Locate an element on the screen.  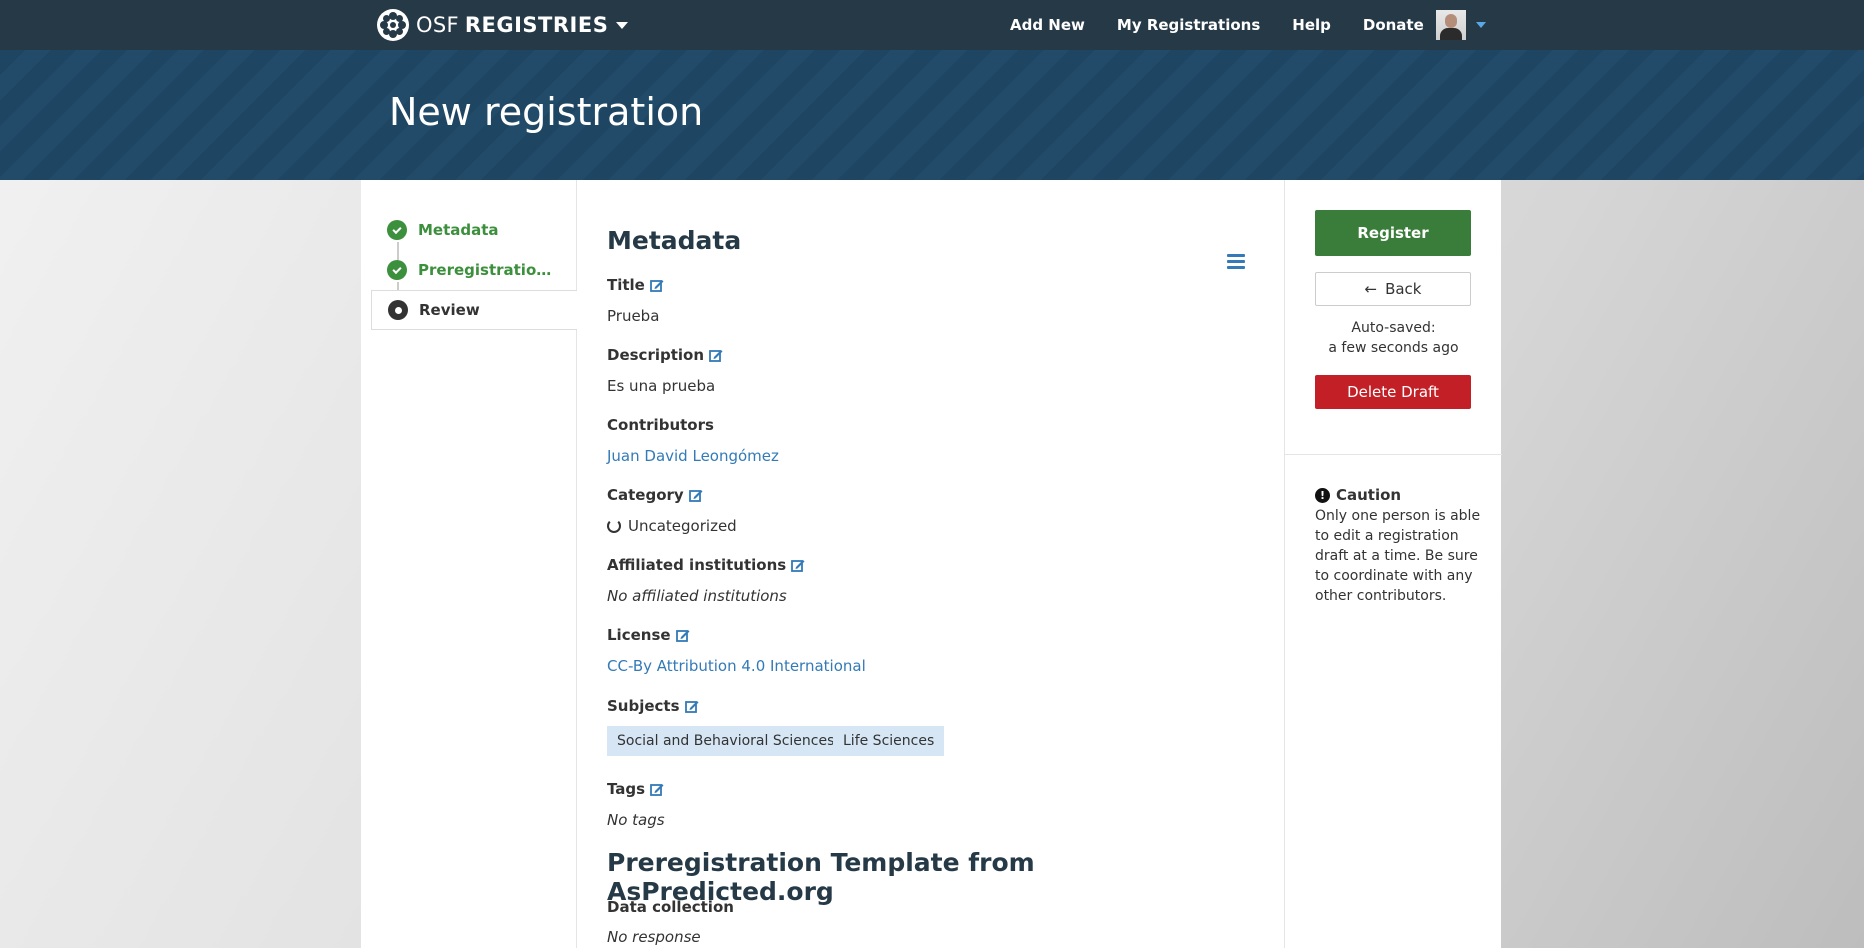
exclamation-circle-icon: ! is located at coordinates (1322, 495).